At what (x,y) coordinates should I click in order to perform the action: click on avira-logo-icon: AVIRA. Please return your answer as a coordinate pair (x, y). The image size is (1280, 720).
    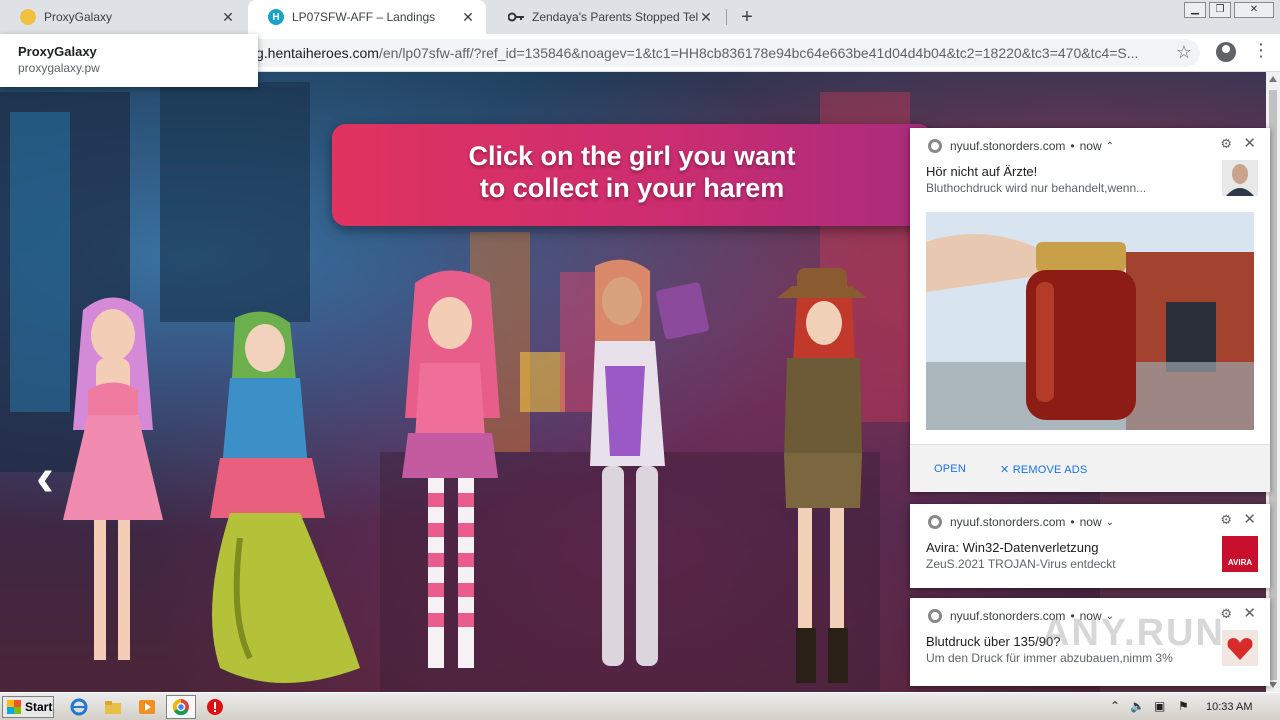
    Looking at the image, I should click on (1240, 554).